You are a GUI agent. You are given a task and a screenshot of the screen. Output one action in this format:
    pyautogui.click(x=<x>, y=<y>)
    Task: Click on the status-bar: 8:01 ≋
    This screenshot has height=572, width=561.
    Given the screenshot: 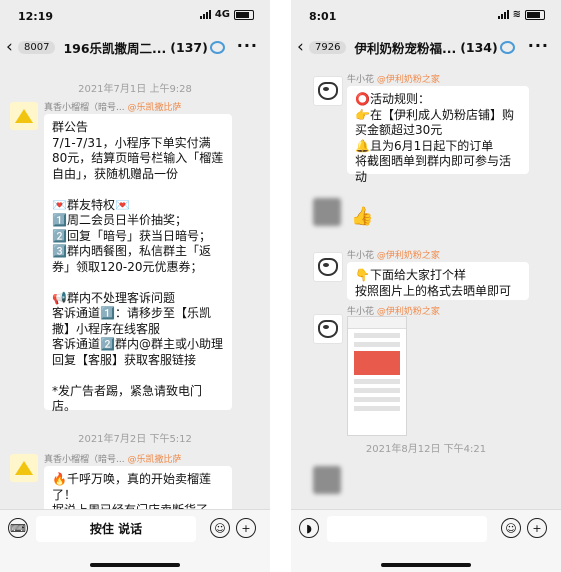 What is the action you would take?
    pyautogui.click(x=426, y=15)
    